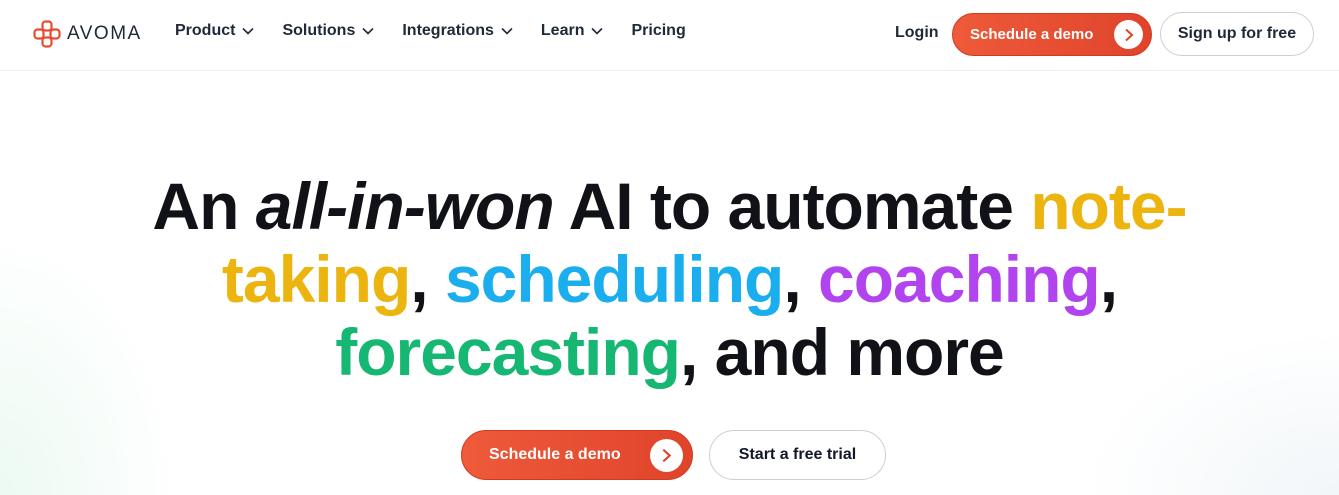  Describe the element at coordinates (448, 30) in the screenshot. I see `nav-item-label: Integrations` at that location.